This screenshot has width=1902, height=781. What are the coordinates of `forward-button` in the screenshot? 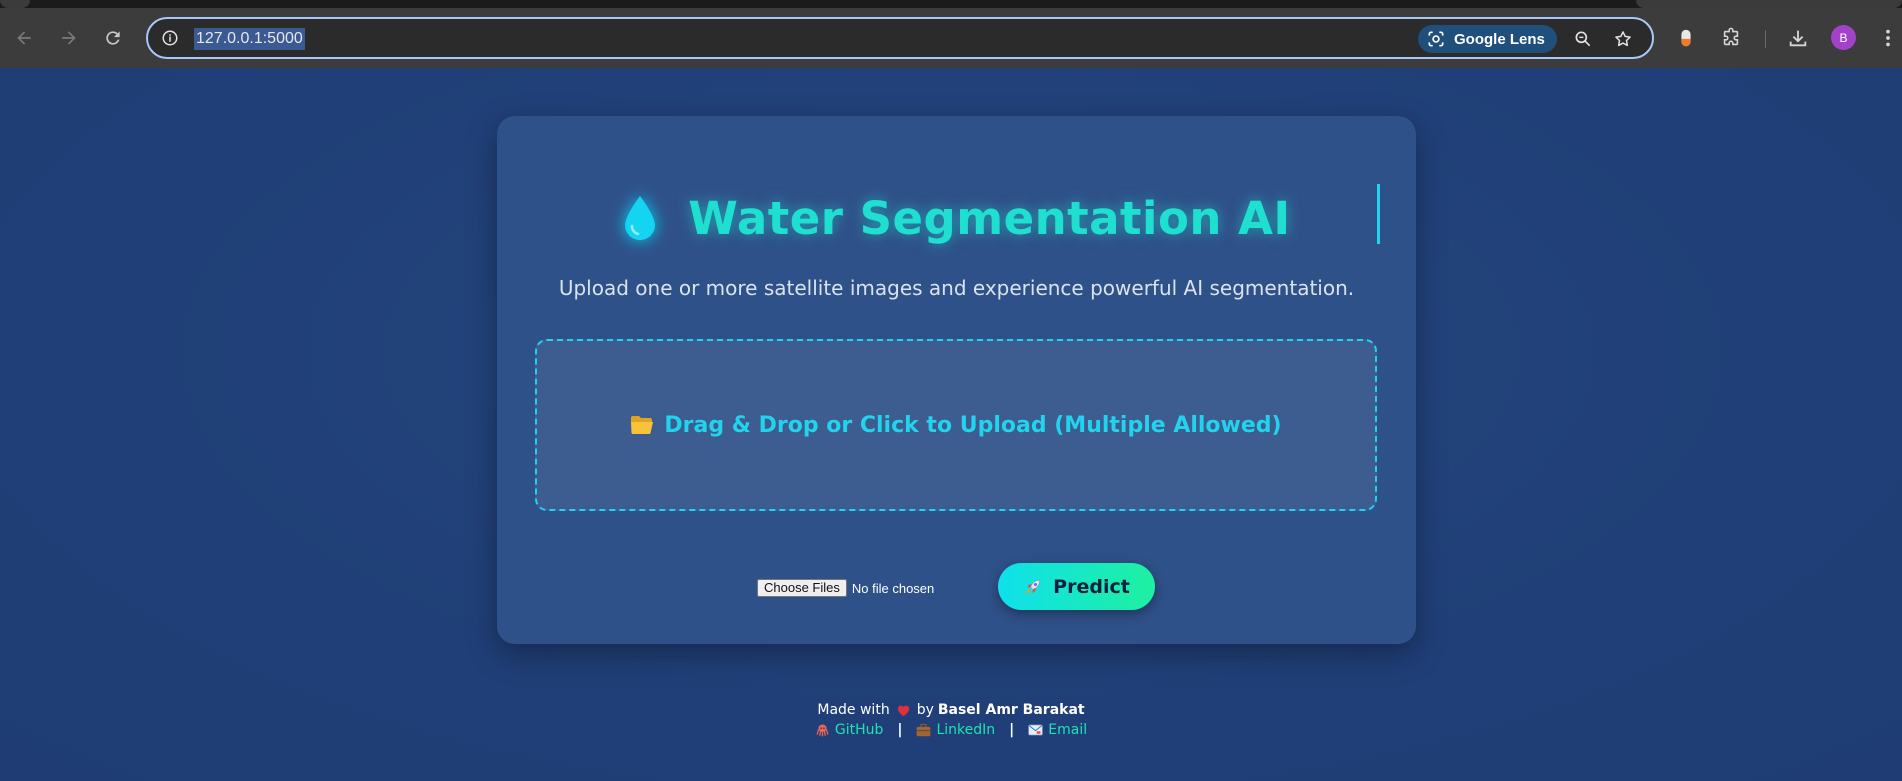 It's located at (69, 38).